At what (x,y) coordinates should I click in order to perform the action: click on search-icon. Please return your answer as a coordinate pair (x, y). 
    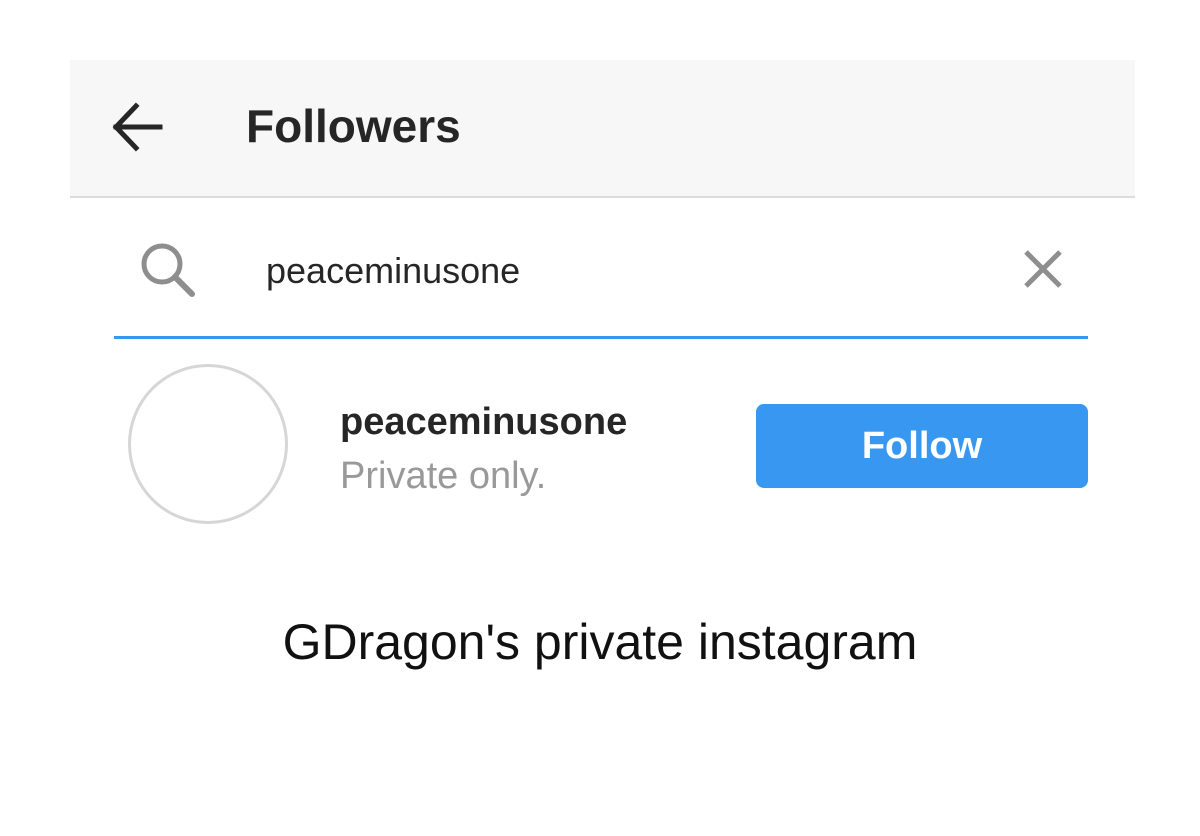
    Looking at the image, I should click on (168, 270).